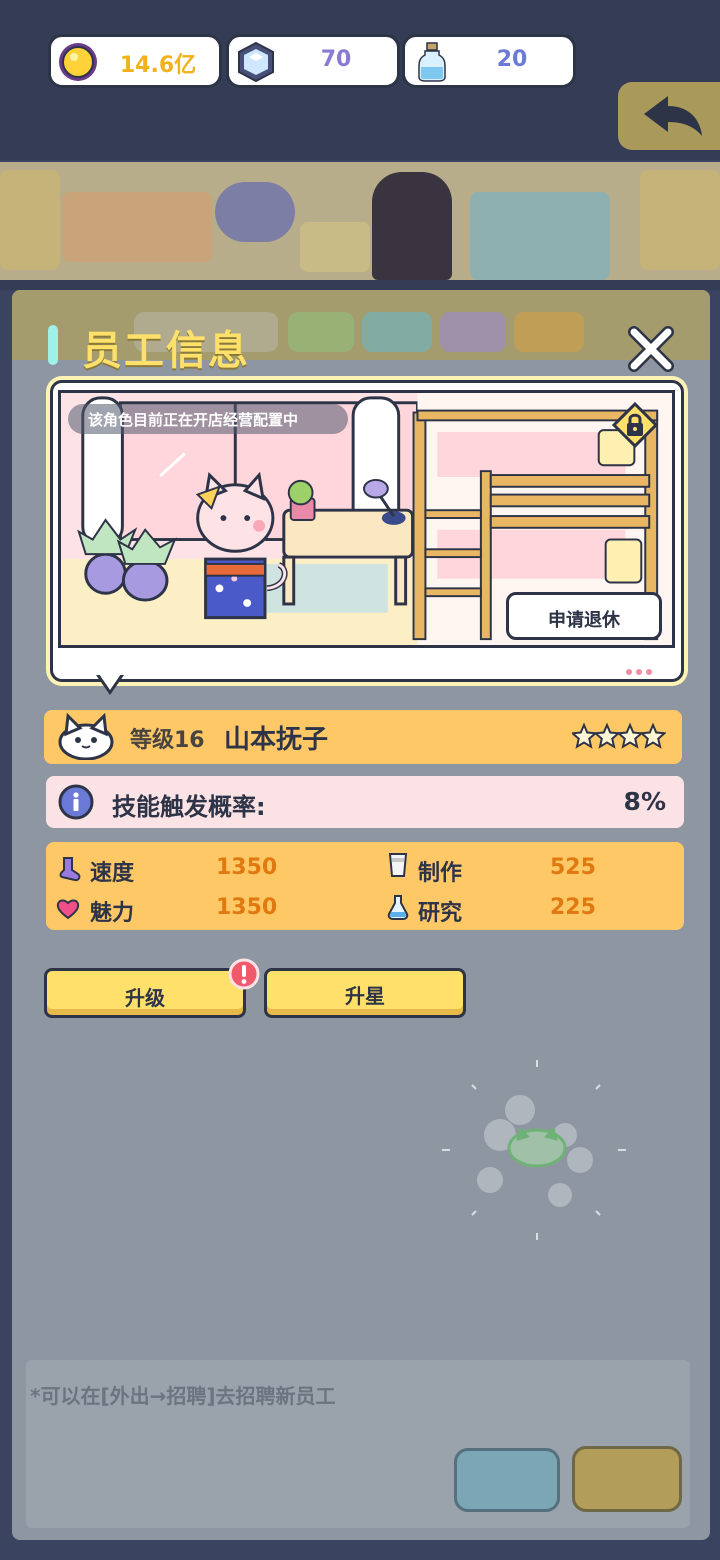 The image size is (720, 1560). I want to click on skill-rate-value: 8%, so click(644, 801).